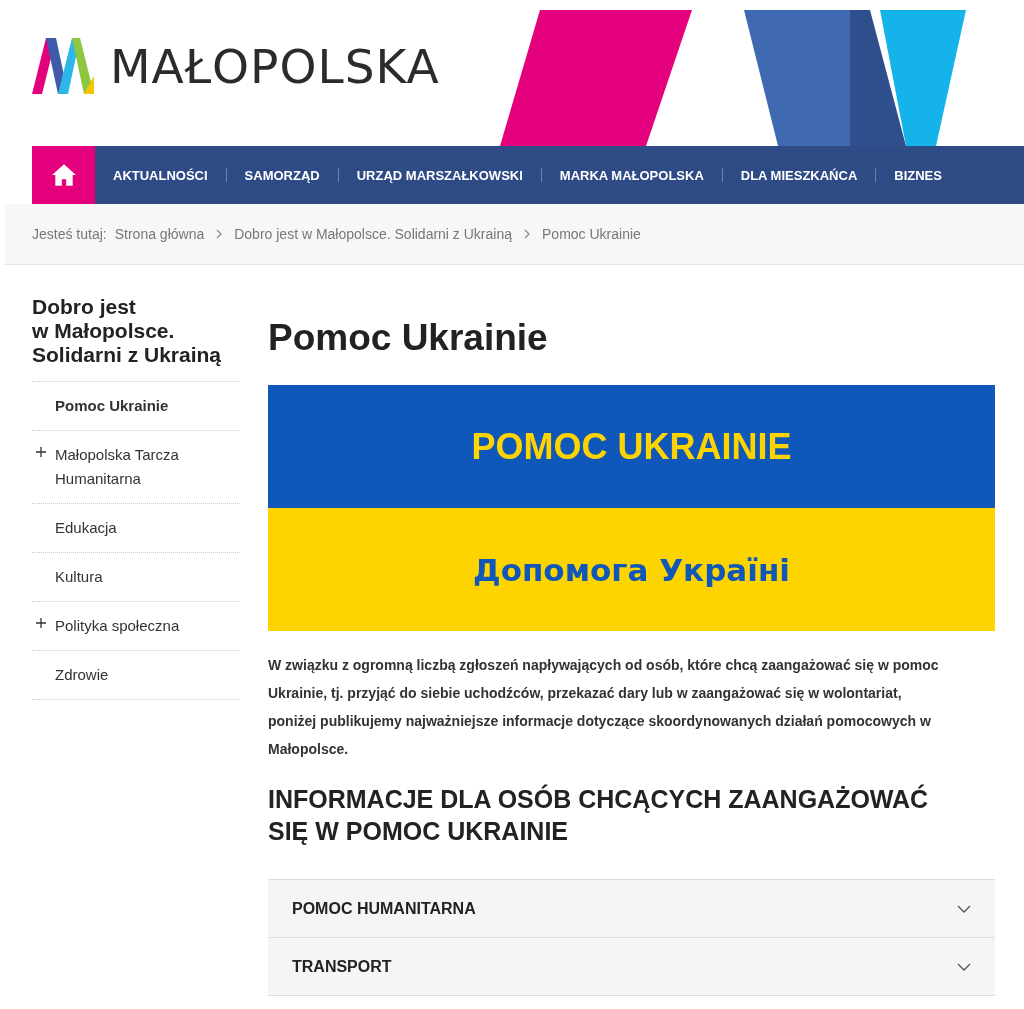 This screenshot has width=1024, height=1009. What do you see at coordinates (799, 175) in the screenshot?
I see `nav-link: DLA MIESZKAŃCA` at bounding box center [799, 175].